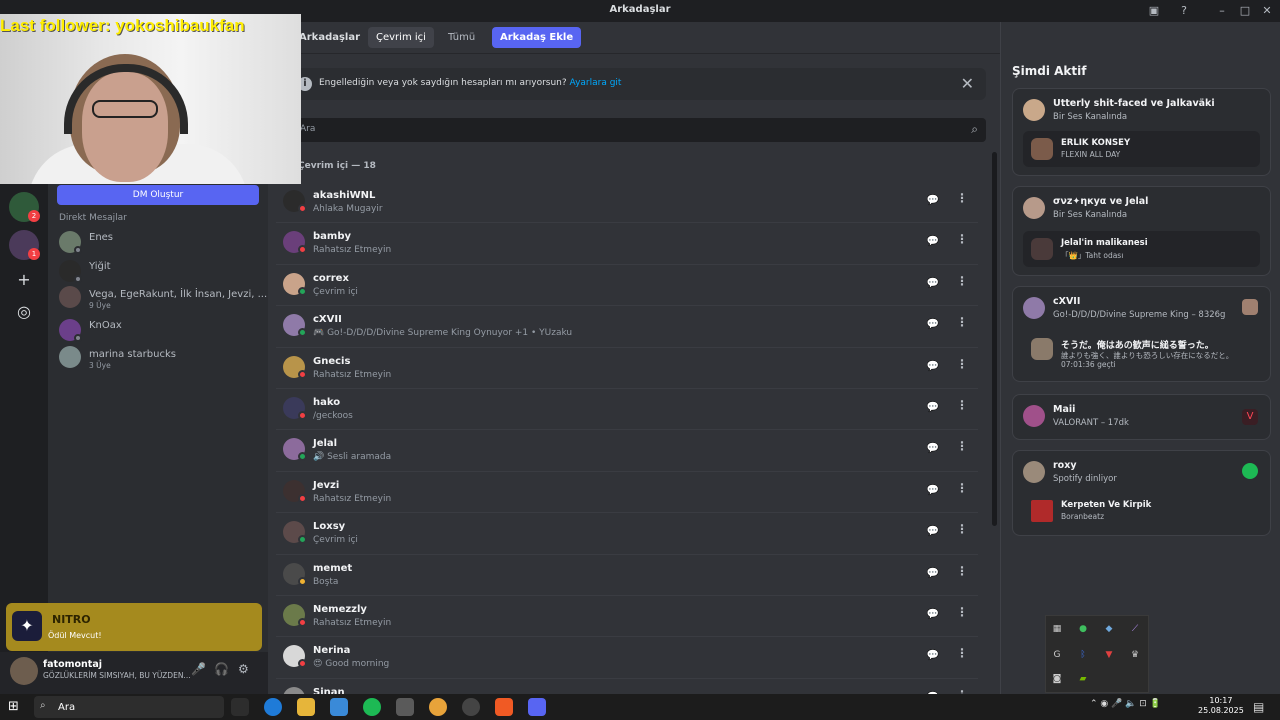 This screenshot has height=720, width=1280. Describe the element at coordinates (134, 627) in the screenshot. I see `nitro-promo: ✦ NITRO Ödül Mevcut!` at that location.